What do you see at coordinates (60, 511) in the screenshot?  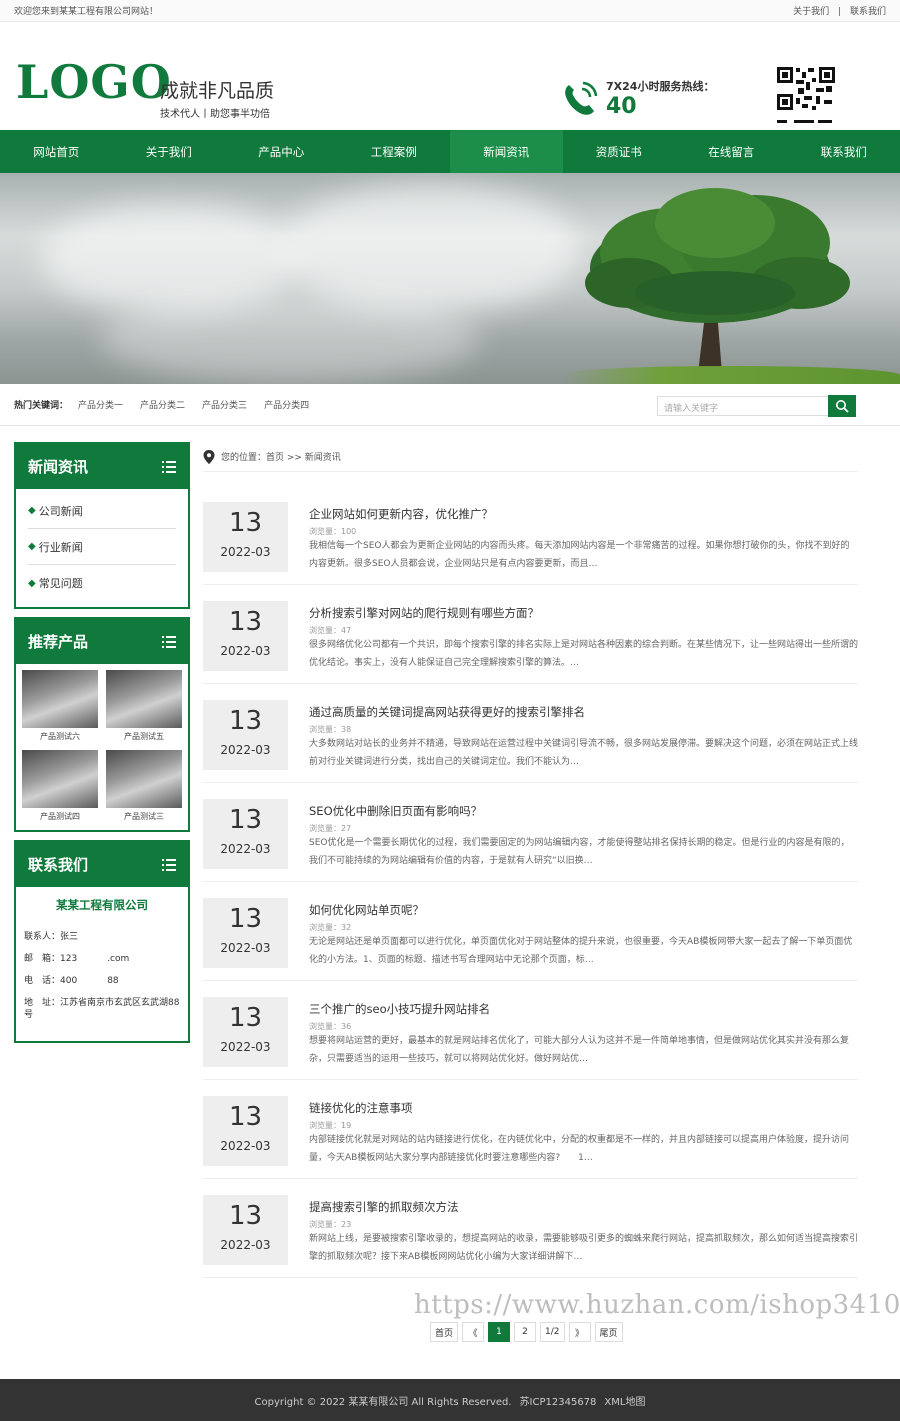 I see `news-category-label: 公司新闻` at bounding box center [60, 511].